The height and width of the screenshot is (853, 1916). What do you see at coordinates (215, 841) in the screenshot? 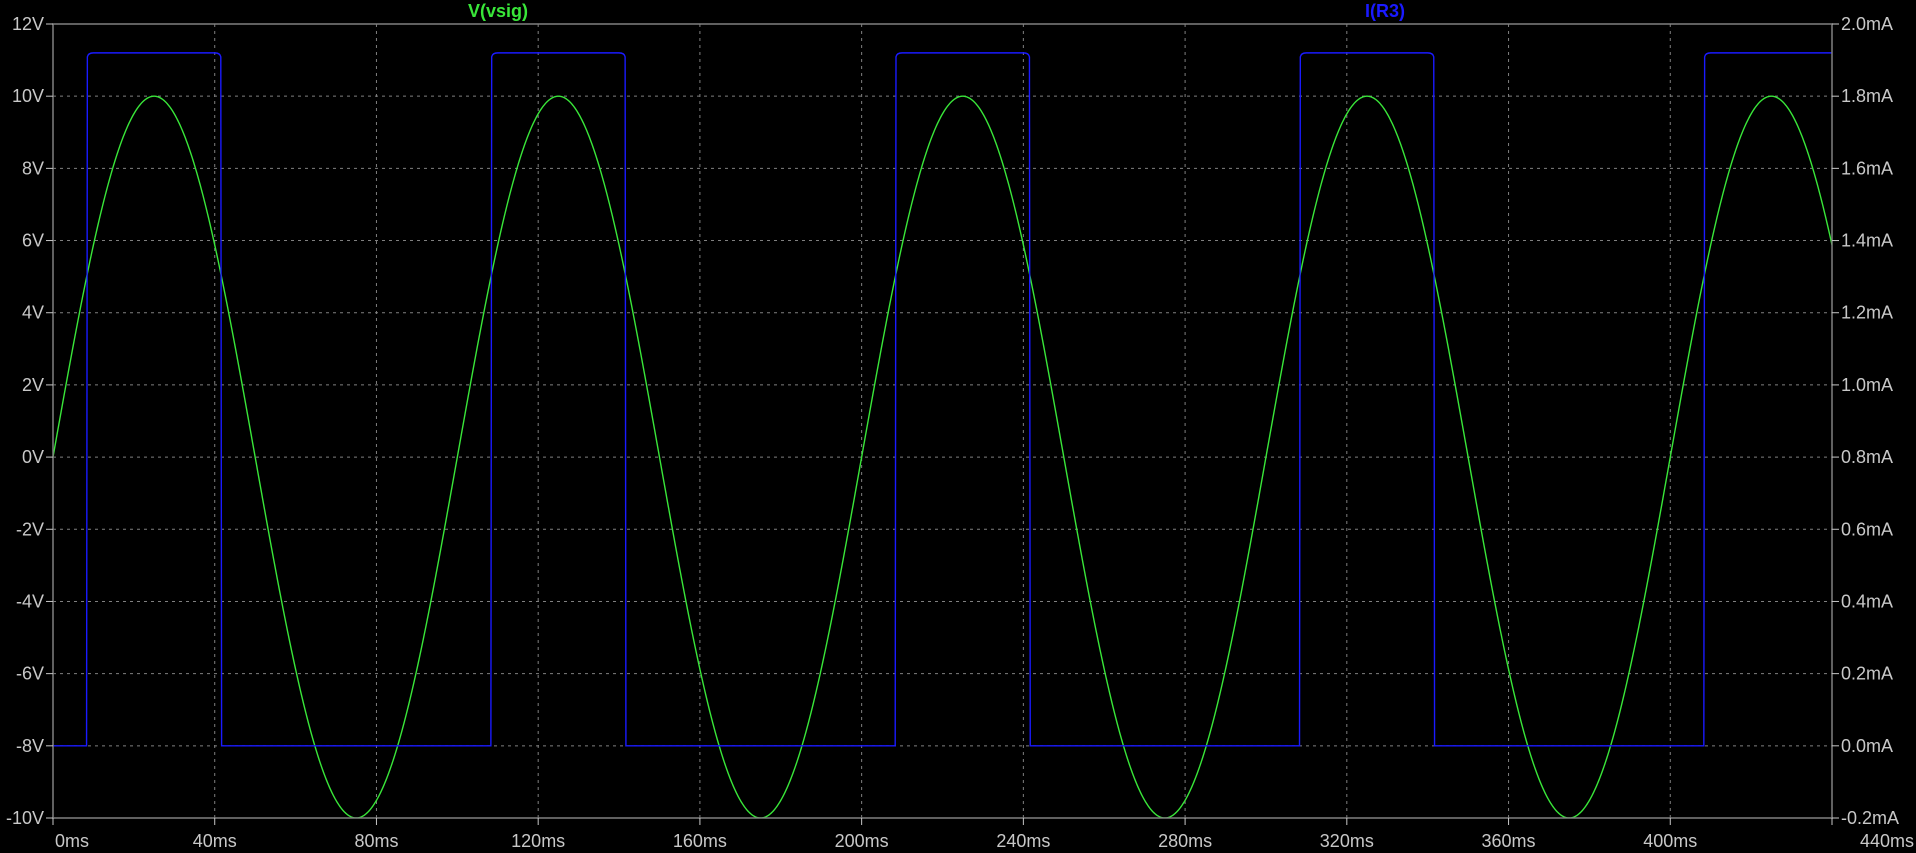
I see `x-tick-label: 40ms` at bounding box center [215, 841].